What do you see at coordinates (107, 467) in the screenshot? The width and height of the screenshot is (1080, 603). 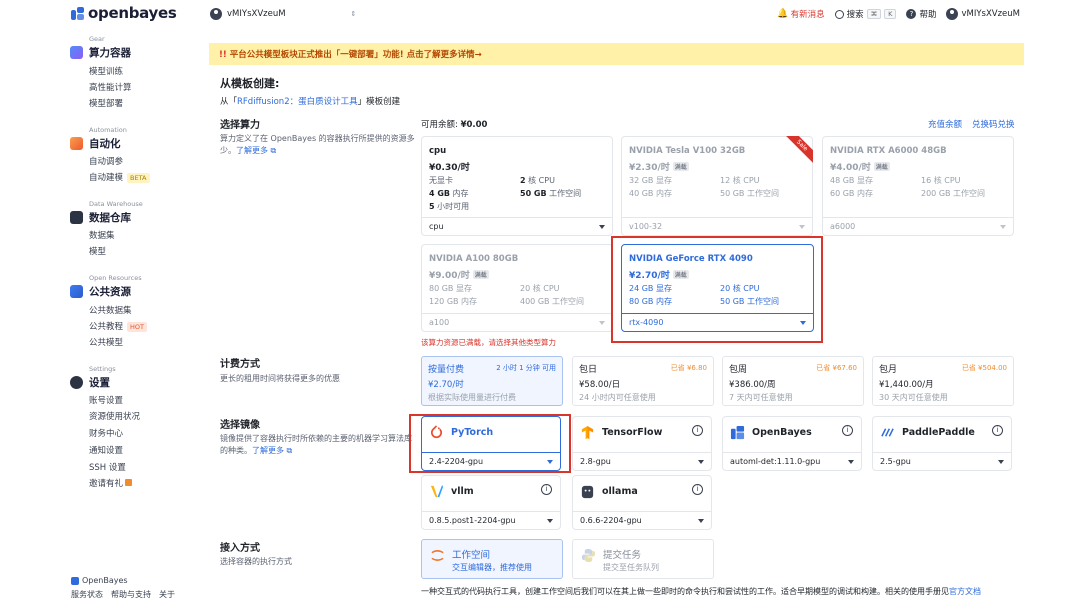 I see `sidebar-item-ssh: SSH 设置` at bounding box center [107, 467].